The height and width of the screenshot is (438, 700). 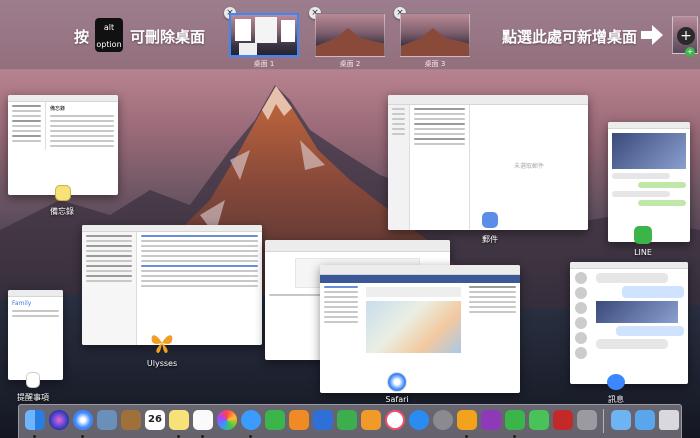 What do you see at coordinates (33, 380) in the screenshot?
I see `reminders-app-icon` at bounding box center [33, 380].